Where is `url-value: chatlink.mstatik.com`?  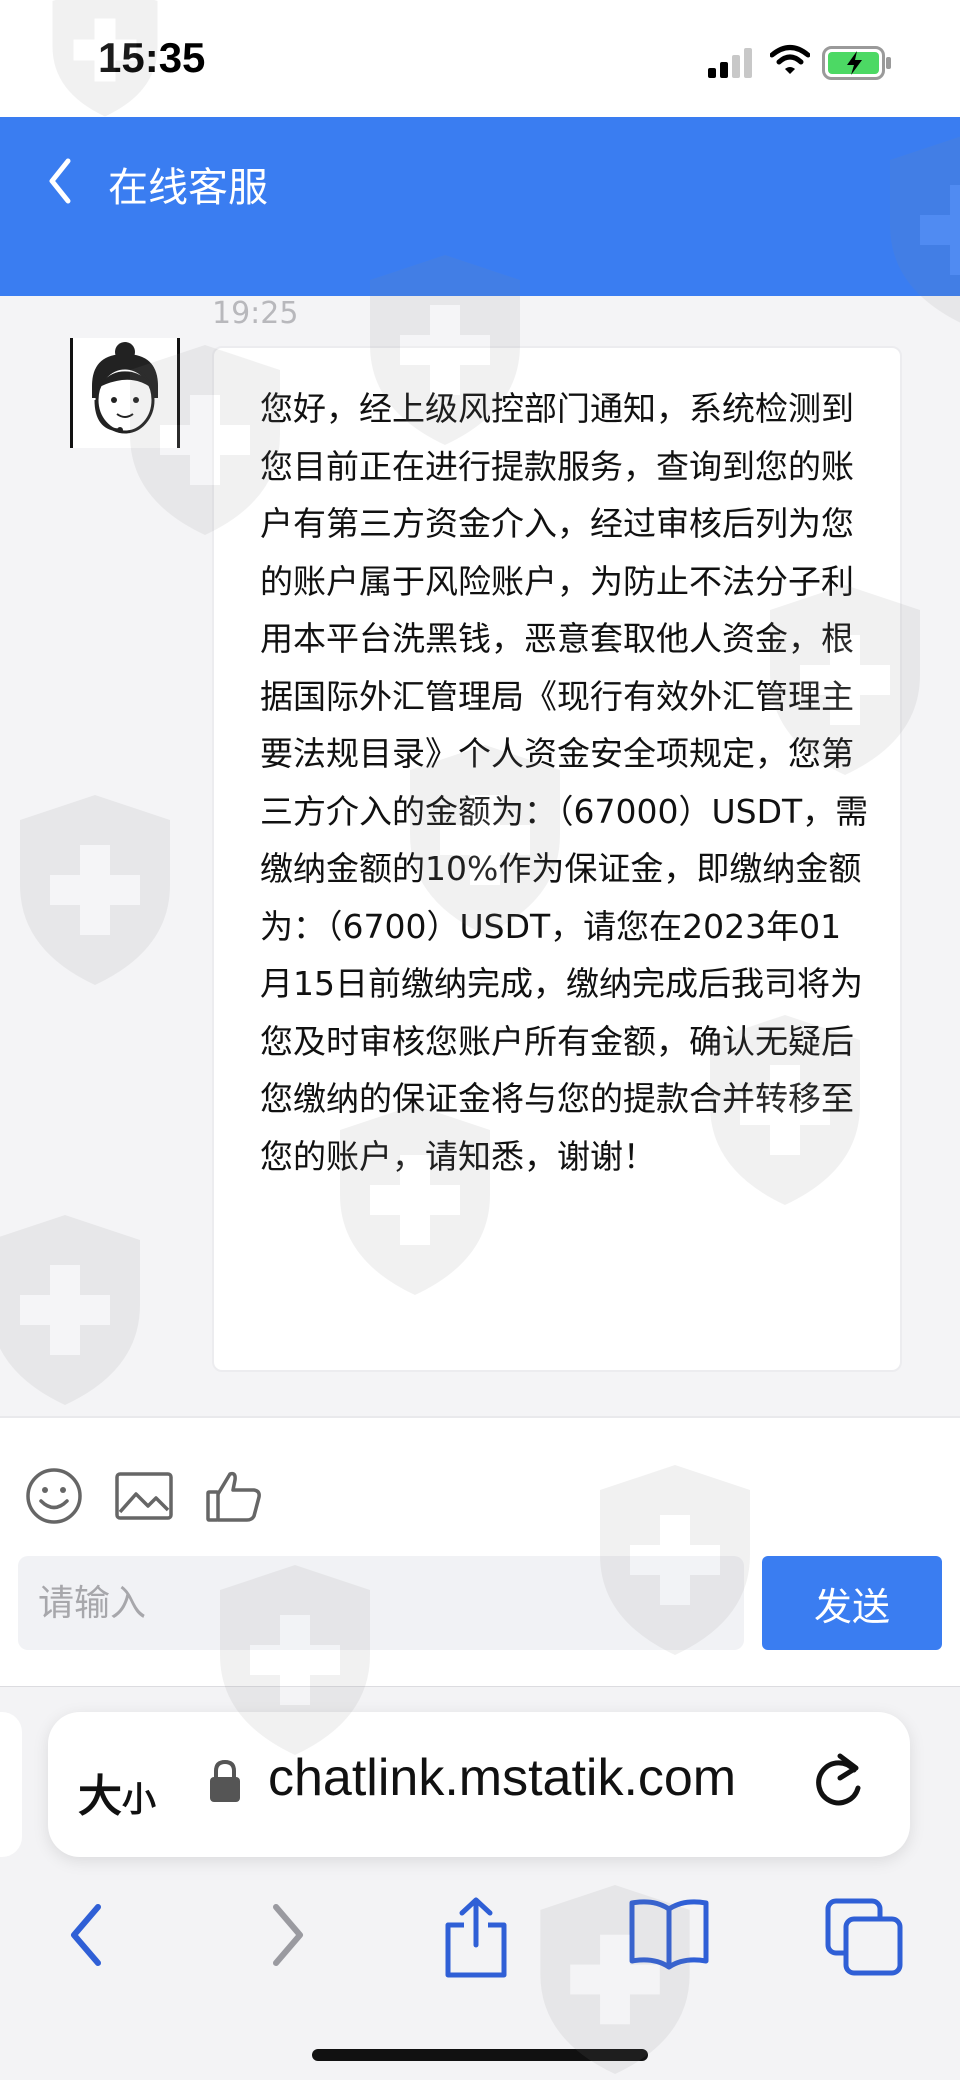
url-value: chatlink.mstatik.com is located at coordinates (502, 1778).